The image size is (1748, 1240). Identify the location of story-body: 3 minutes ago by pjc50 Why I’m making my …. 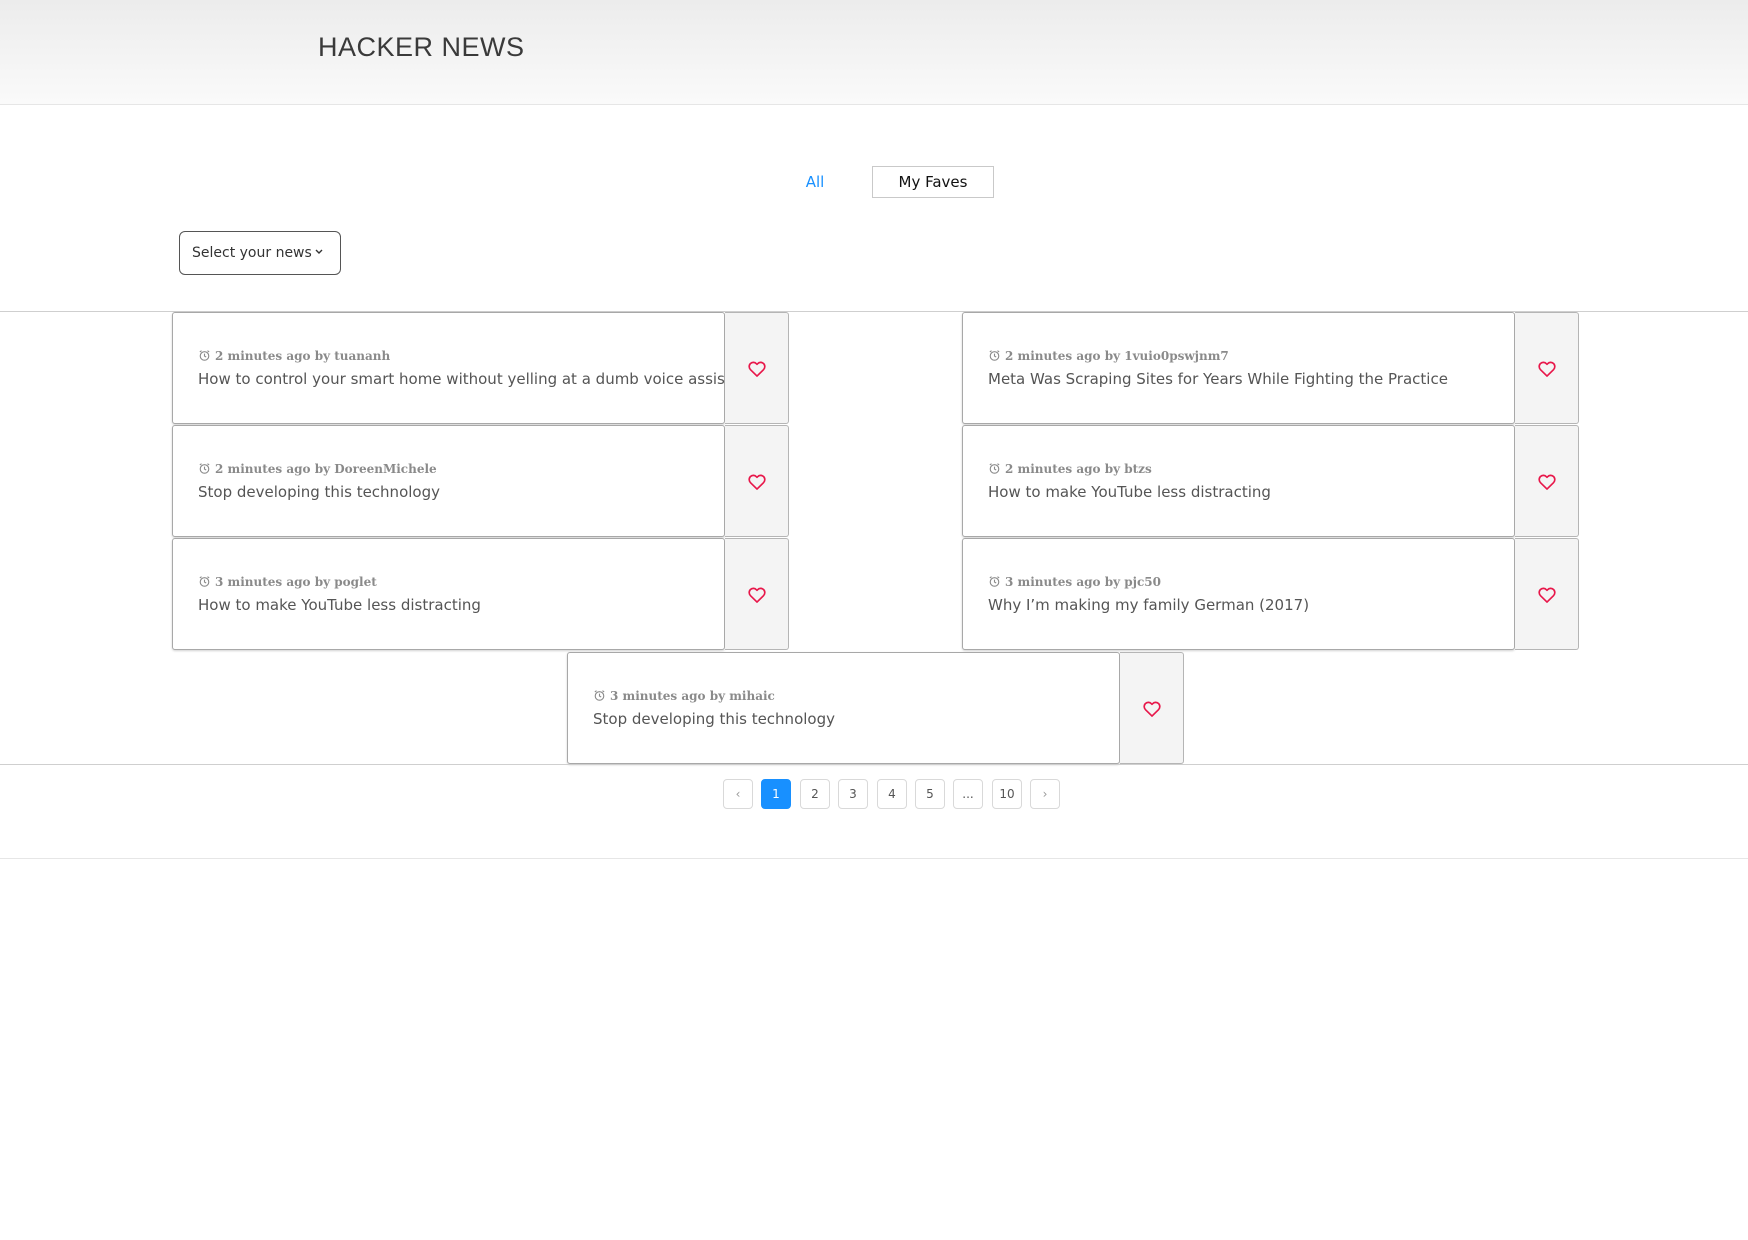
(1238, 594).